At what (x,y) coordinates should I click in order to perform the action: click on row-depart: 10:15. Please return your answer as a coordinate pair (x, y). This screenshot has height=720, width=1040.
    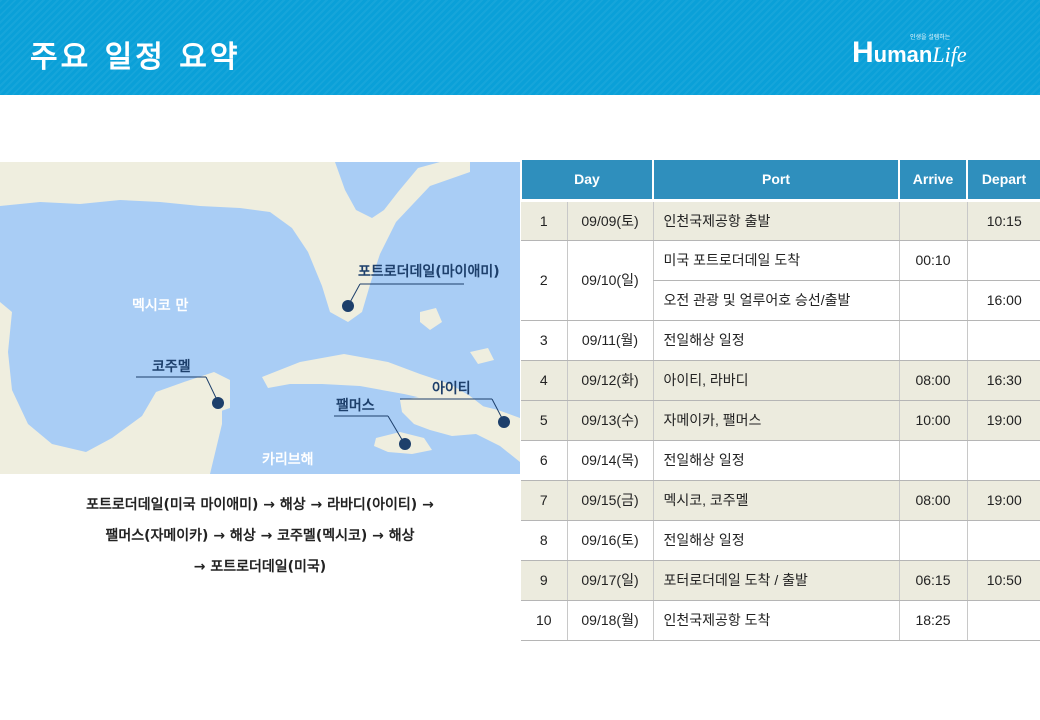
    Looking at the image, I should click on (1003, 220).